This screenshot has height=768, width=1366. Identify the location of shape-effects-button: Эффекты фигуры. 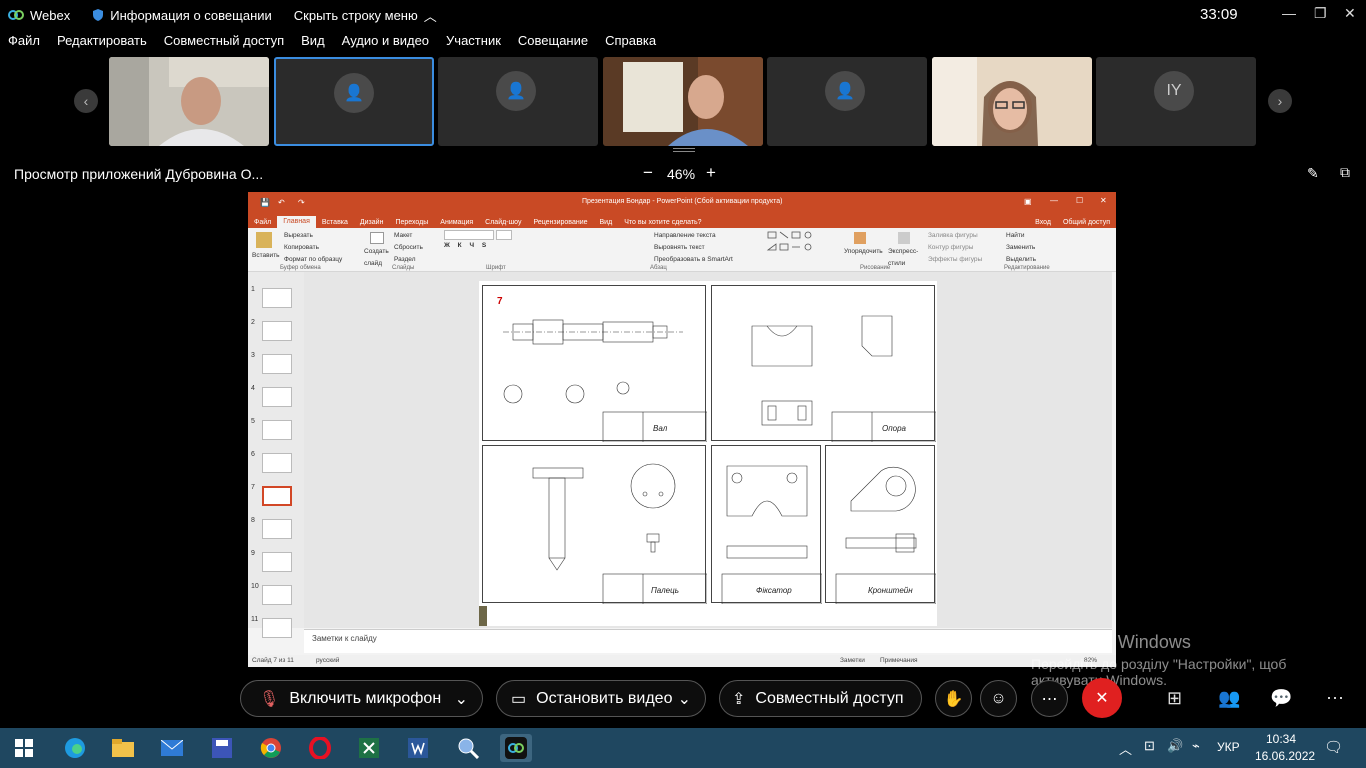
(965, 260).